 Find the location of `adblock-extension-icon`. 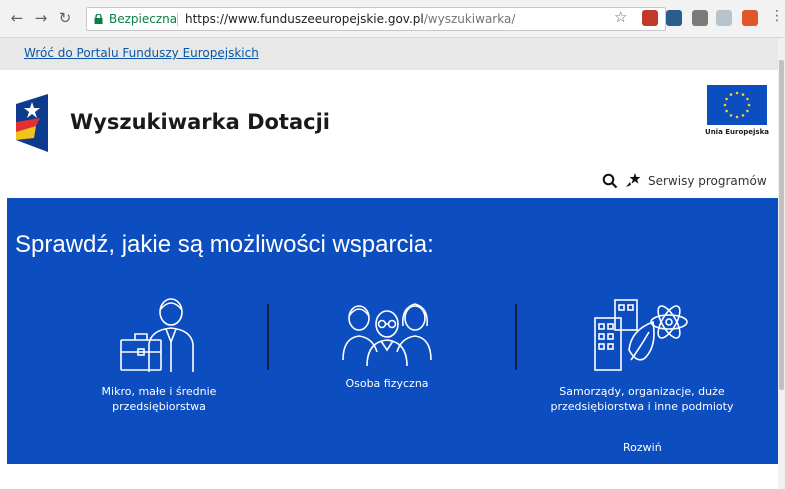

adblock-extension-icon is located at coordinates (650, 18).